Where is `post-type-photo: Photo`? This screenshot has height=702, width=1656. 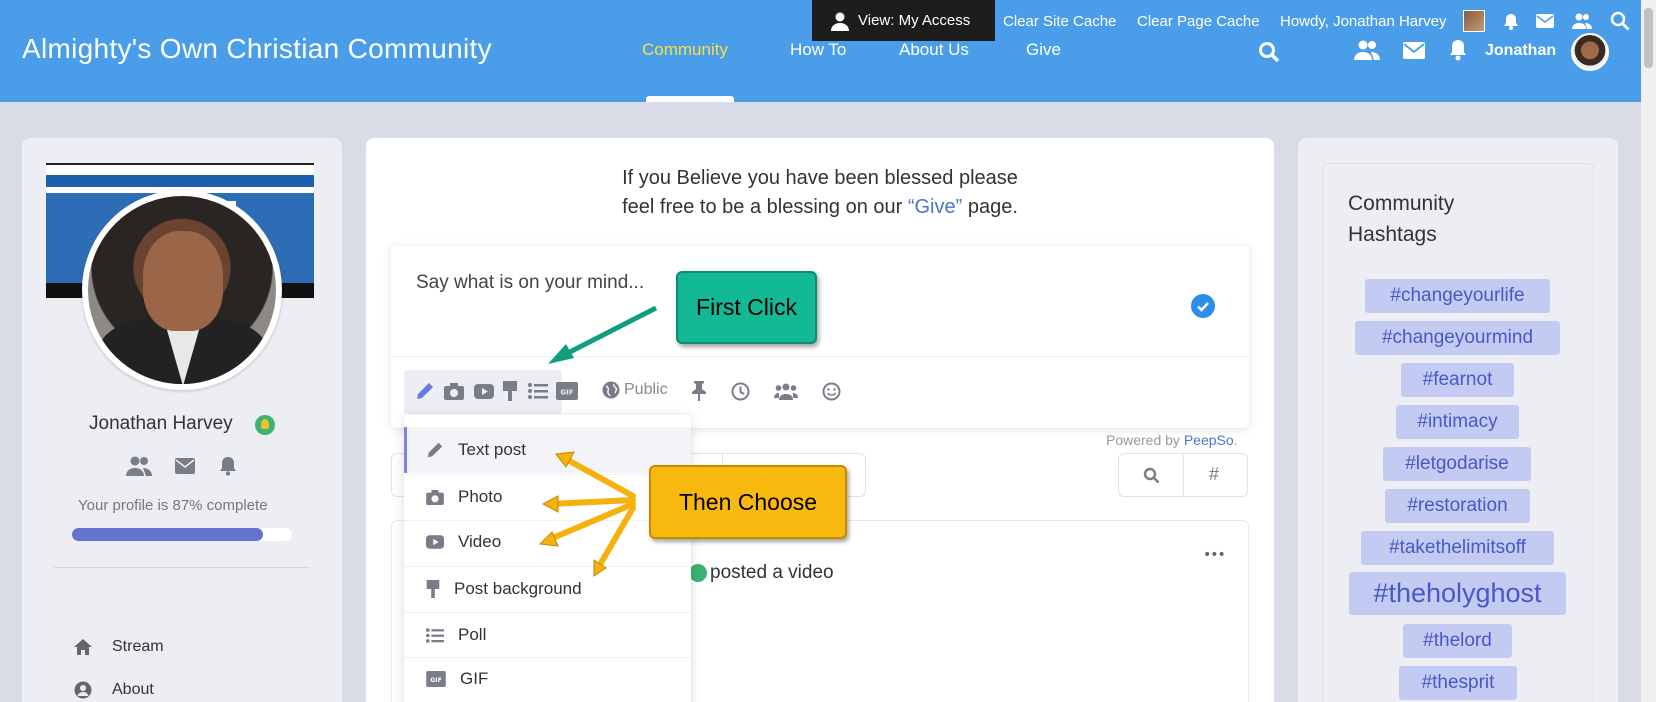 post-type-photo: Photo is located at coordinates (547, 497).